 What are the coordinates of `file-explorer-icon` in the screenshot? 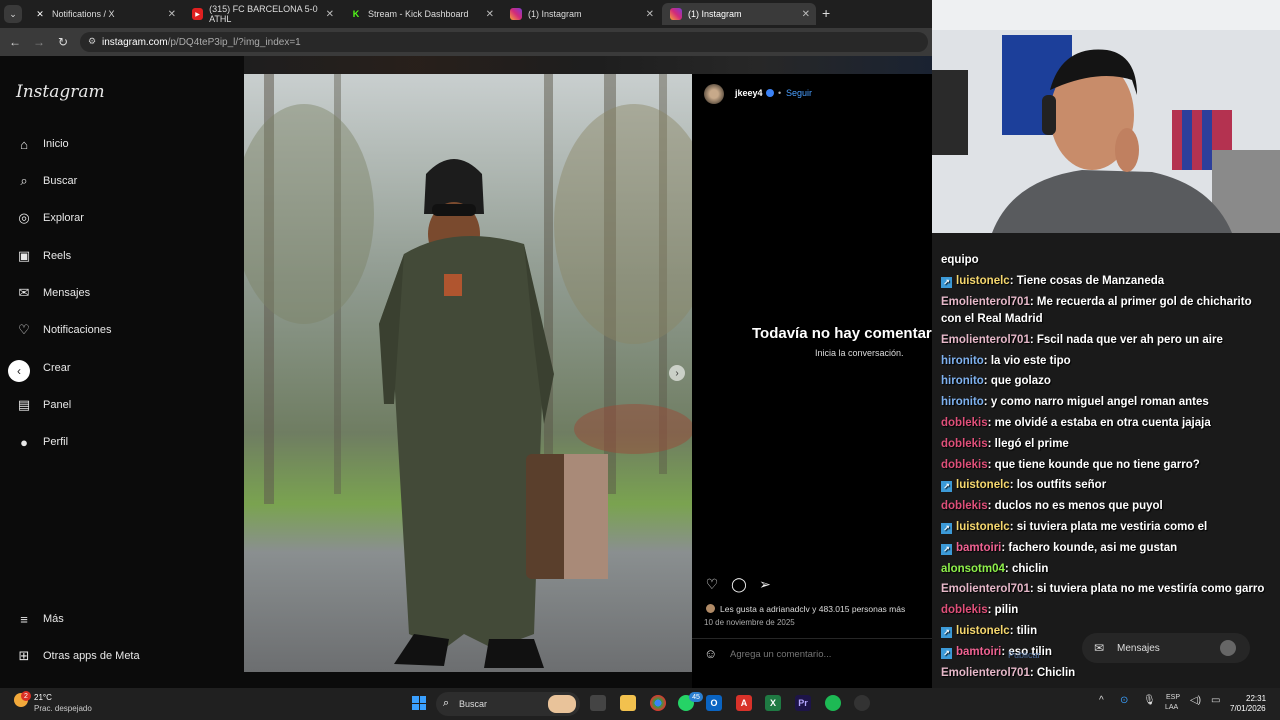 It's located at (628, 703).